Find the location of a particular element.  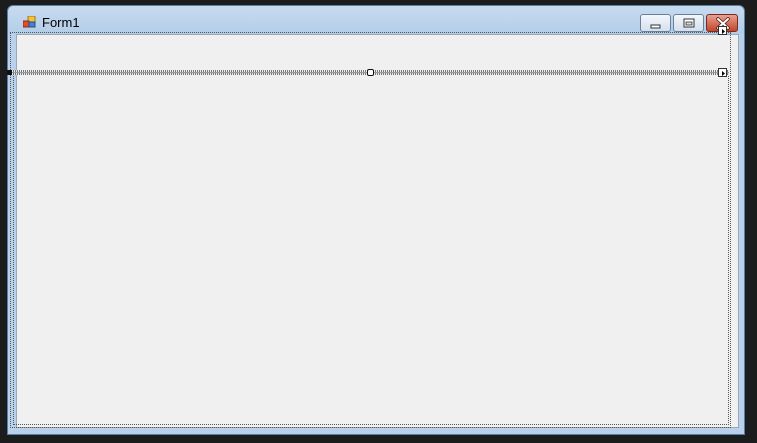

smart-tag-glyph-splitter is located at coordinates (722, 72).